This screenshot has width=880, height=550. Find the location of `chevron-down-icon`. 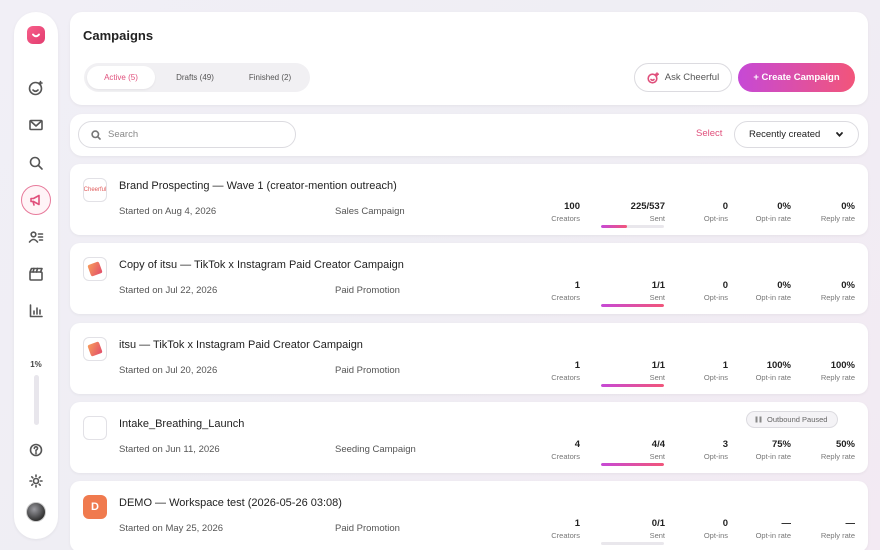

chevron-down-icon is located at coordinates (839, 135).